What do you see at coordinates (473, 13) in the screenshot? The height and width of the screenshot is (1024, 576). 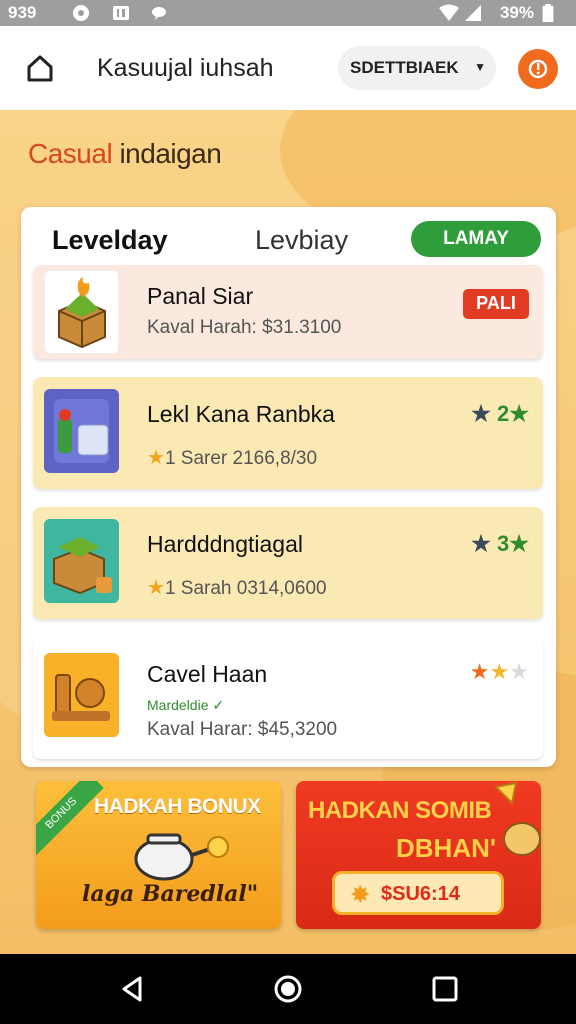 I see `signal-icon` at bounding box center [473, 13].